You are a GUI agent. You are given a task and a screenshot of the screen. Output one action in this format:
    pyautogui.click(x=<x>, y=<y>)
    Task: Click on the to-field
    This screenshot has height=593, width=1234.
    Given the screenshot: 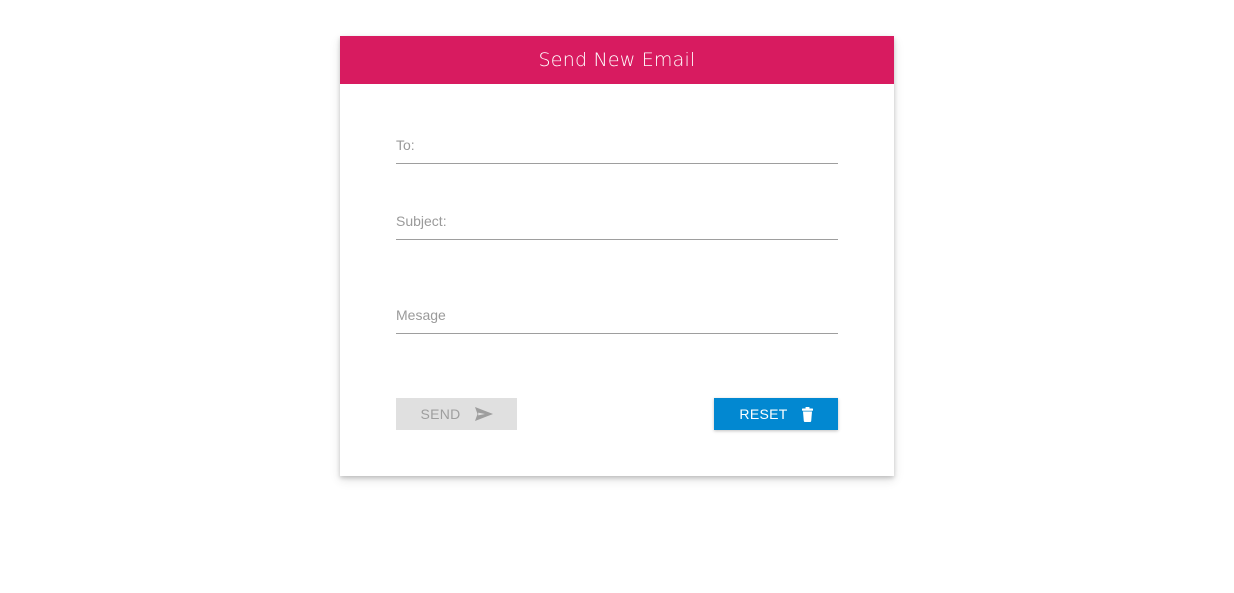 What is the action you would take?
    pyautogui.click(x=617, y=150)
    